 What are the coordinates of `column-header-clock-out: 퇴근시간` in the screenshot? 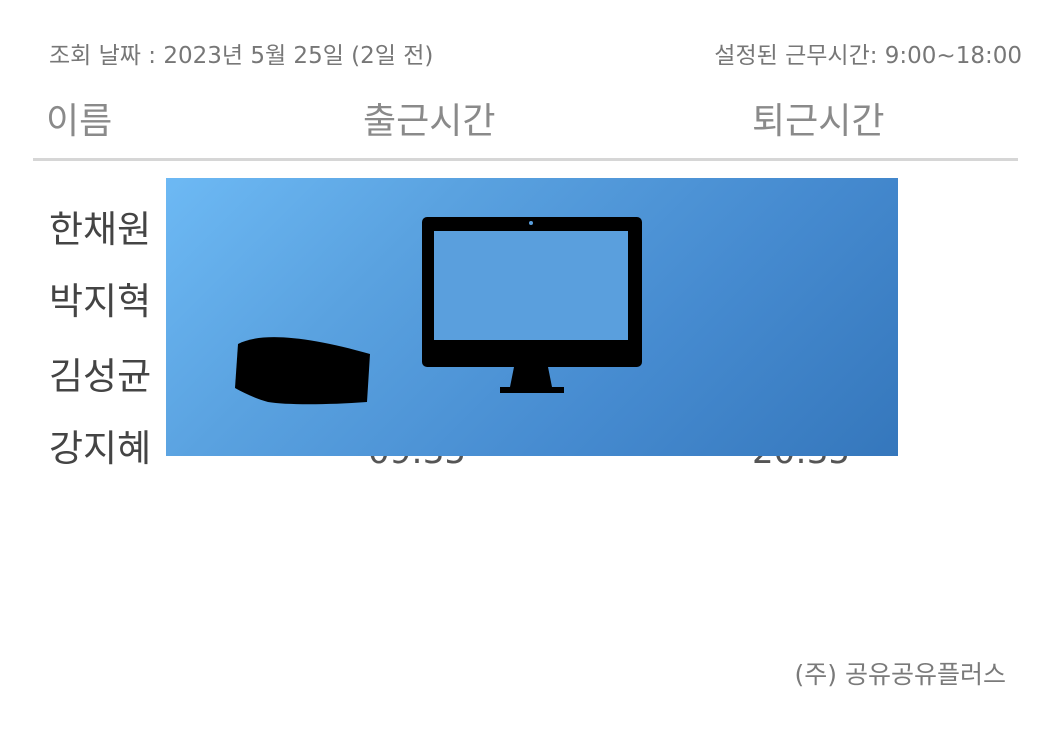 It's located at (818, 121).